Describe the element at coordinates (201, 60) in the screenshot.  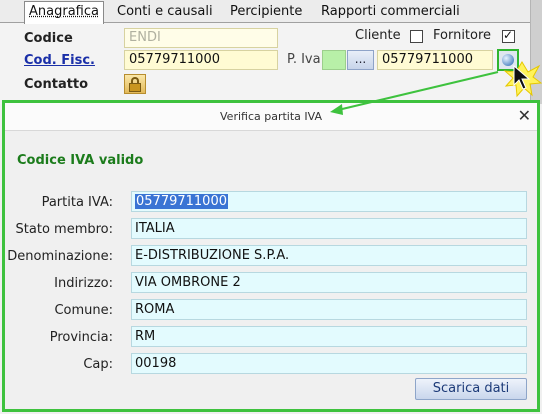
I see `codfisc-field: 05779711000` at that location.